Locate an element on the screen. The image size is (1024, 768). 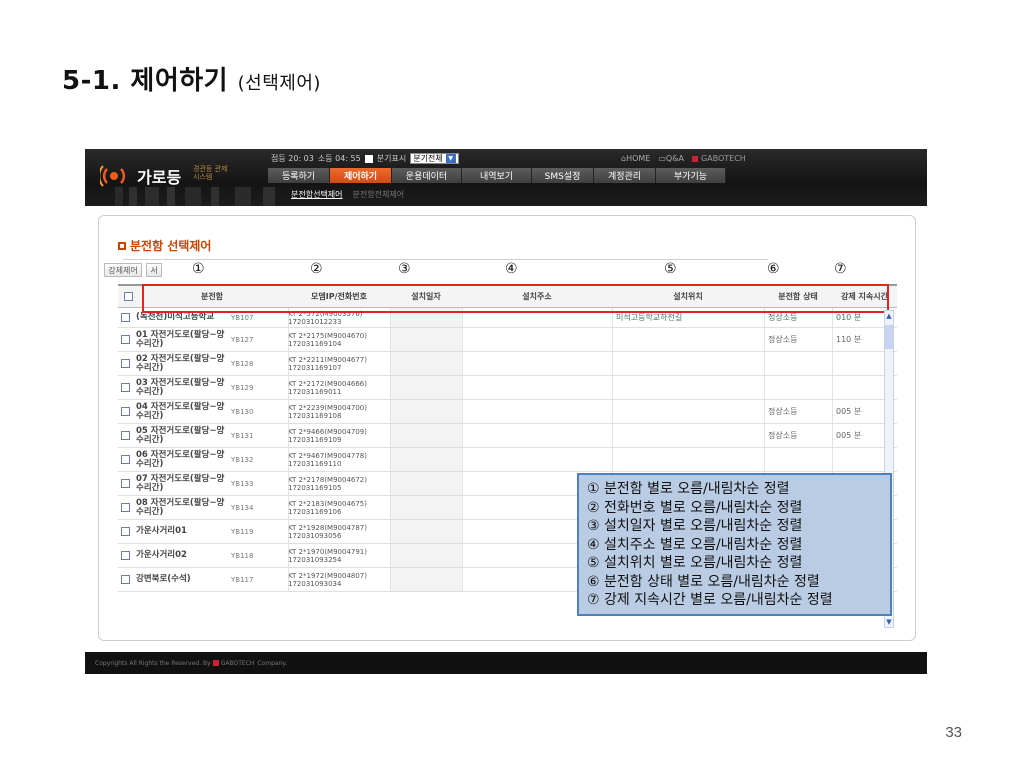
modem-phone: 172031169105 is located at coordinates (315, 487).